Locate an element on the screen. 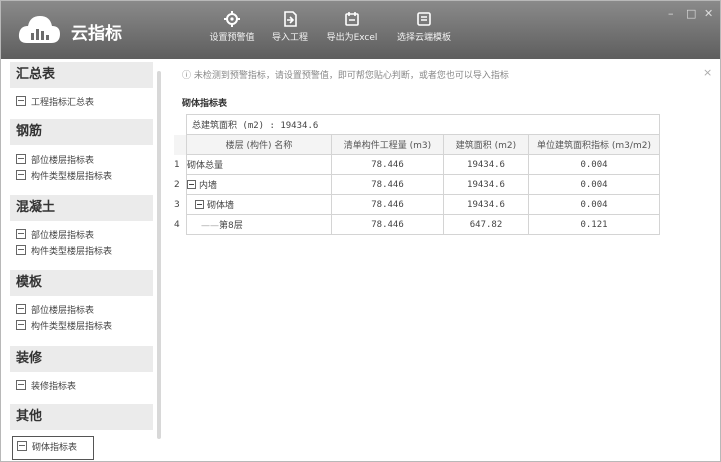 Image resolution: width=721 pixels, height=462 pixels. sidebar-item-rebar-component-index: 构件类型楼层指标表 is located at coordinates (64, 177).